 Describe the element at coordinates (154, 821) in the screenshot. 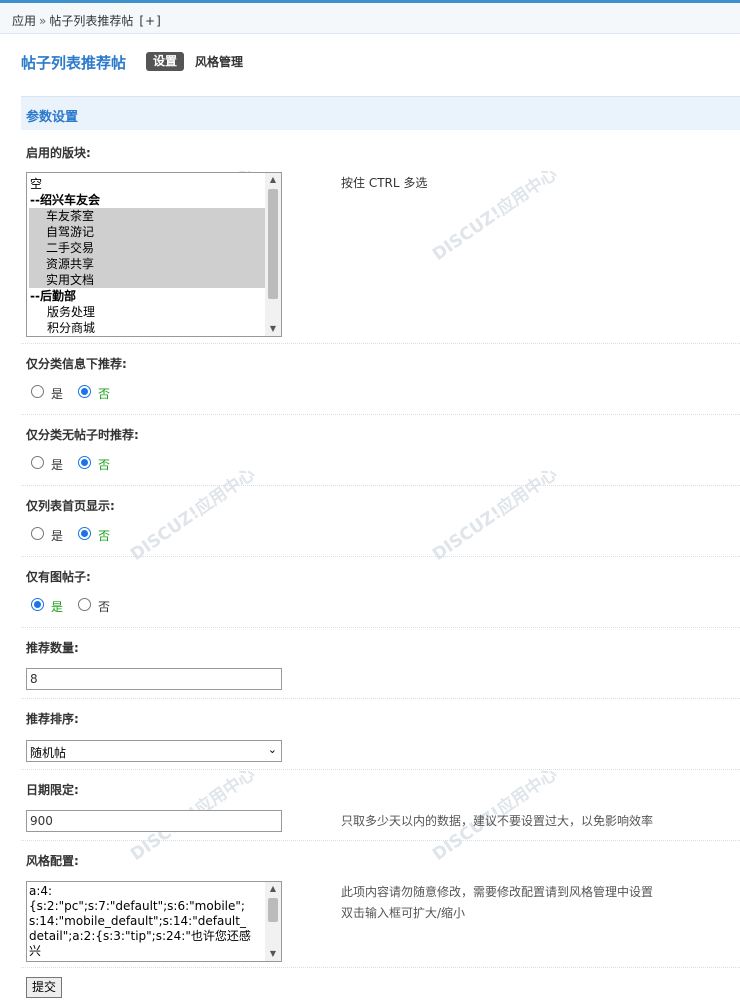

I see `date-input: 900` at that location.